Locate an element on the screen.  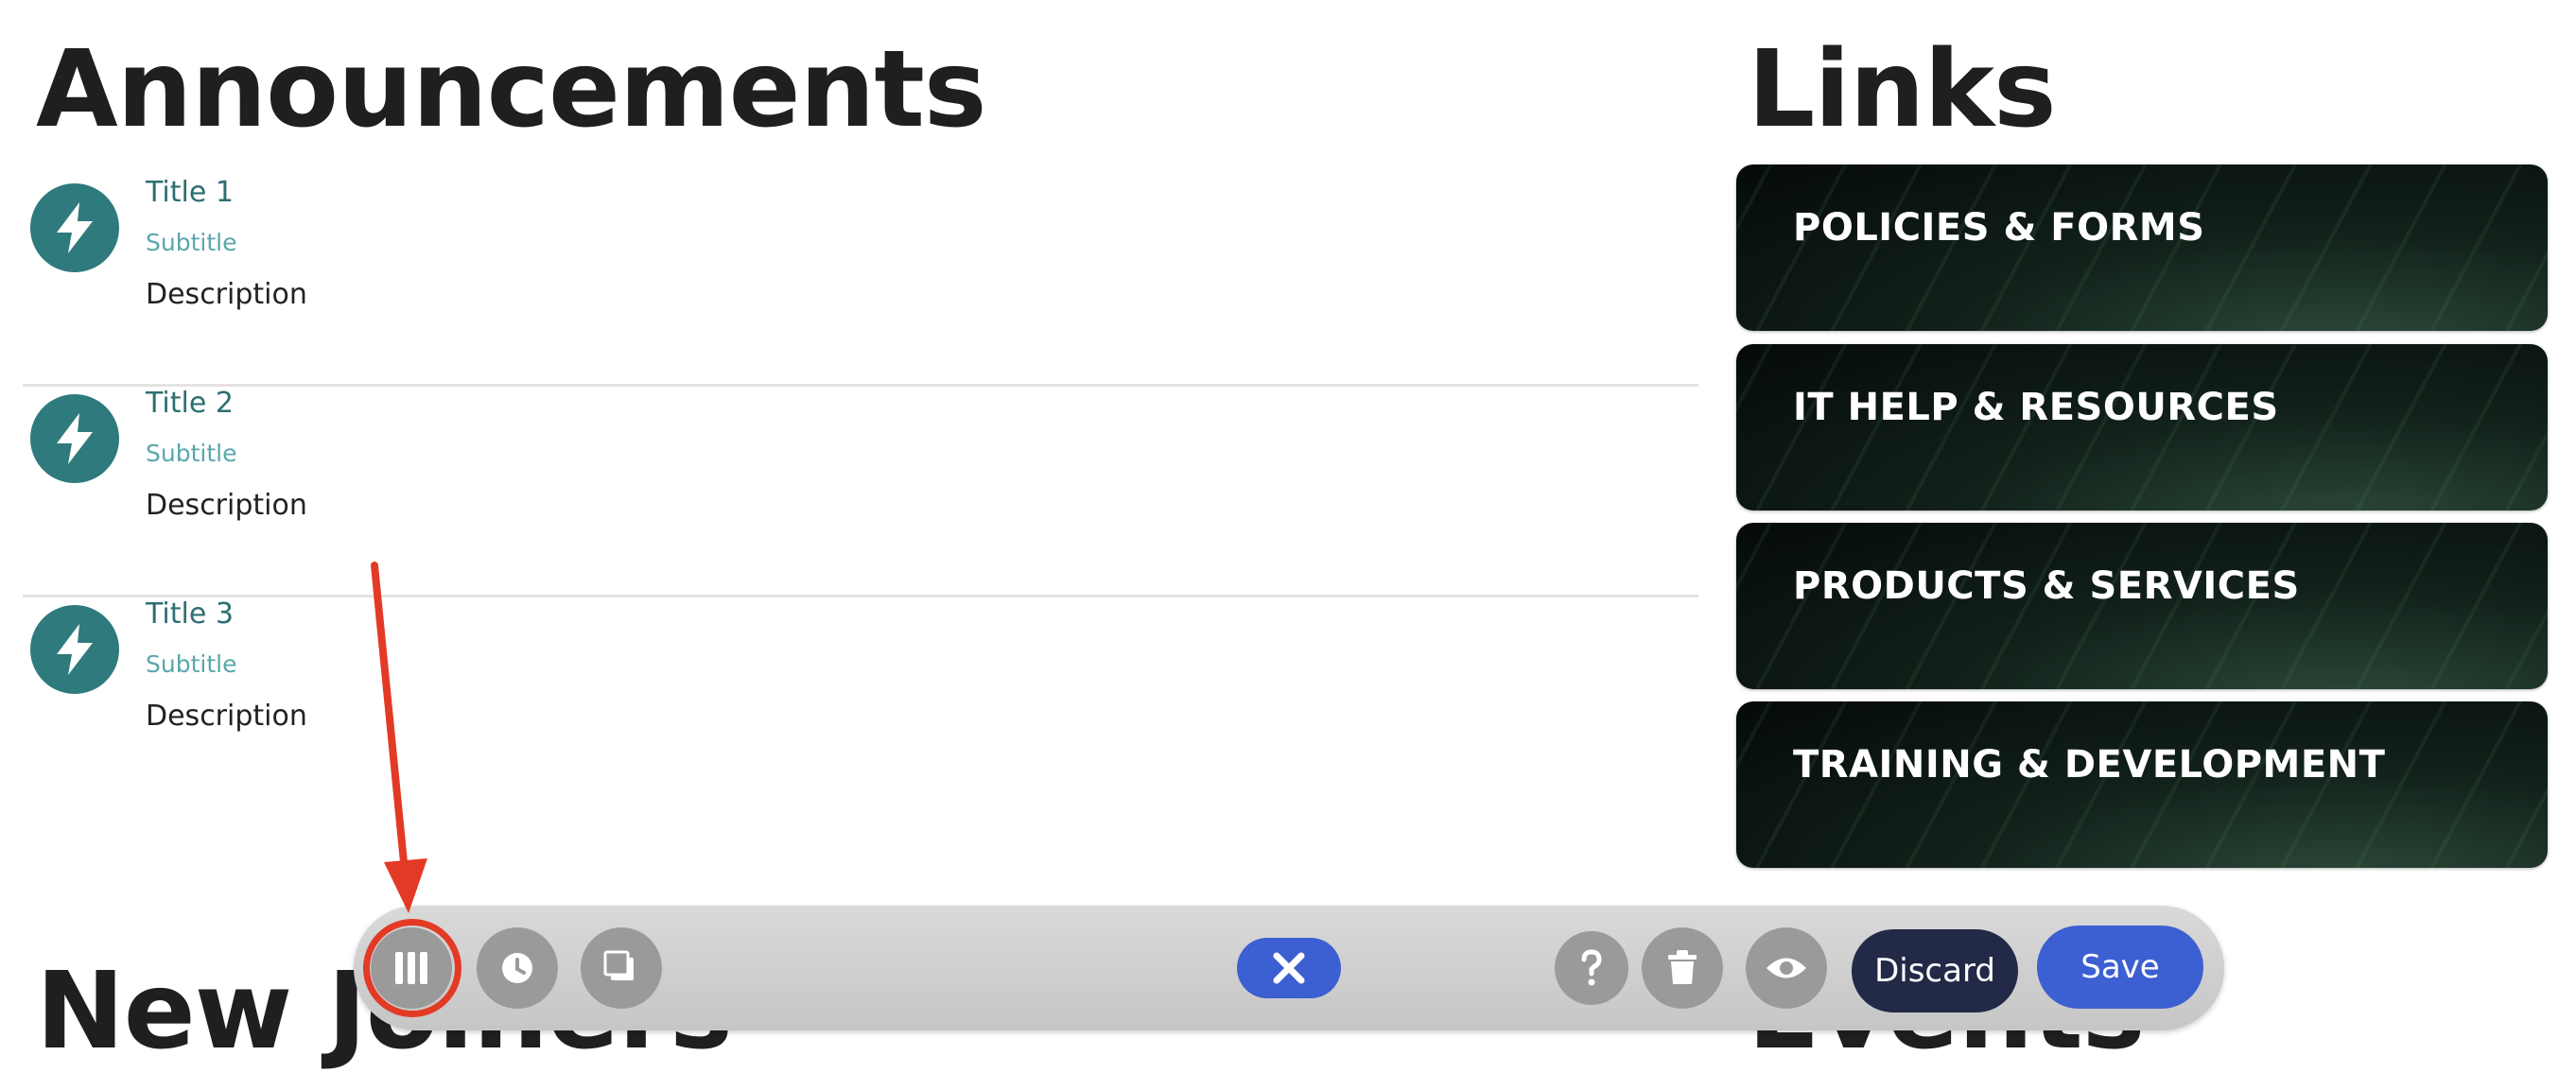
eye-icon is located at coordinates (1786, 968).